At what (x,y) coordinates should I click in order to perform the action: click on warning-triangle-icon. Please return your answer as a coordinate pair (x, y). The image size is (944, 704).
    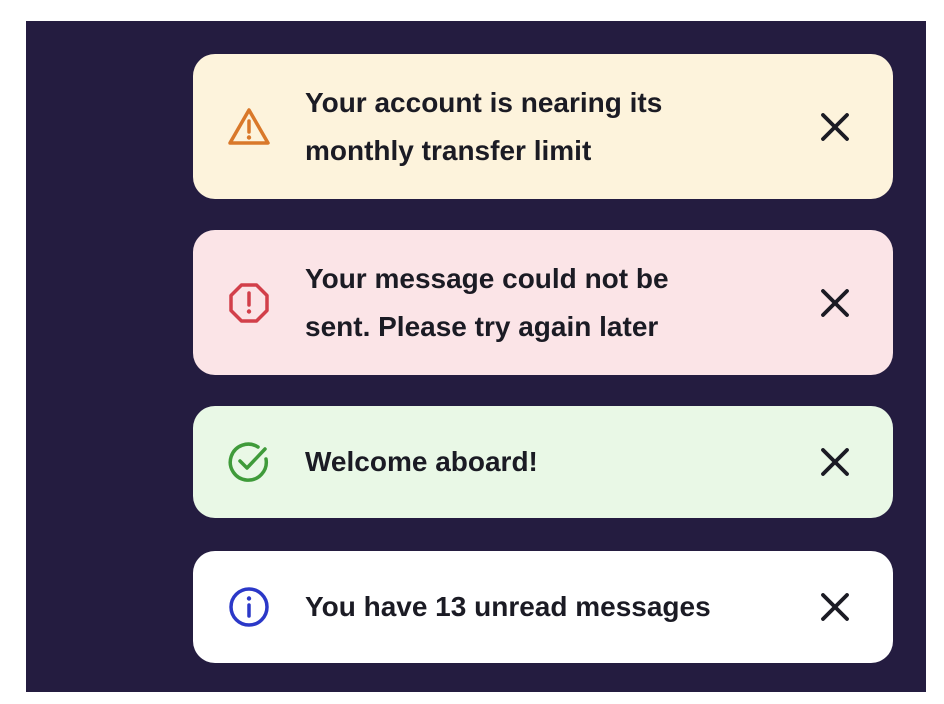
    Looking at the image, I should click on (249, 127).